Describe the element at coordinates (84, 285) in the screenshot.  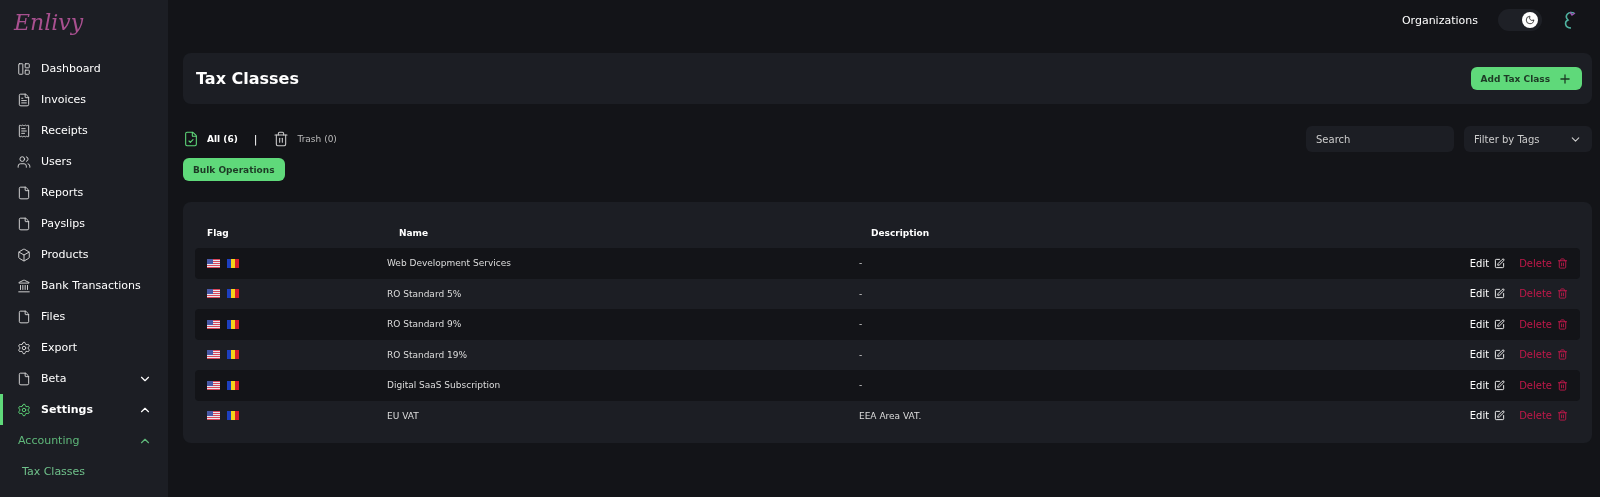
I see `sidebar-item: Bank Transactions` at that location.